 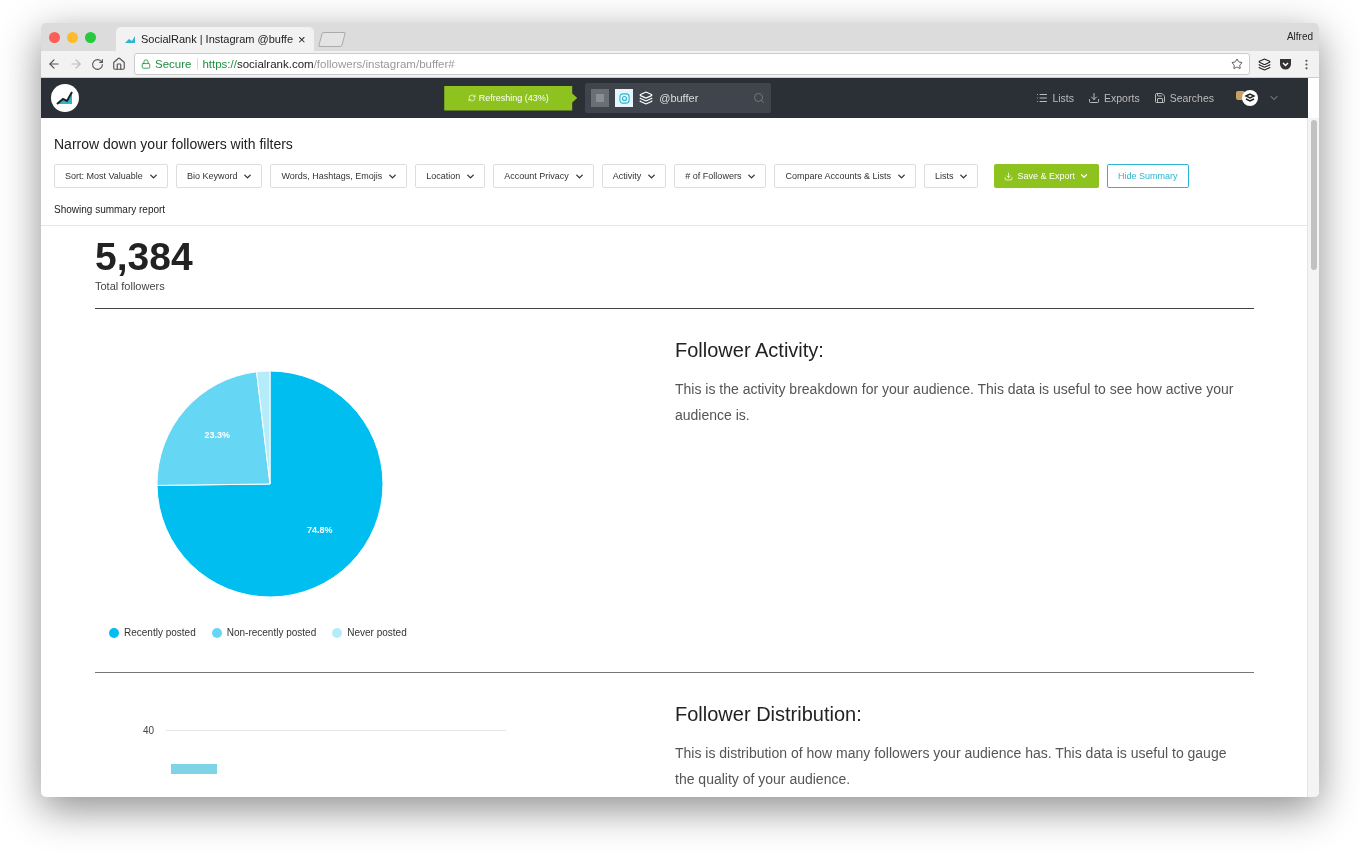 What do you see at coordinates (97, 64) in the screenshot?
I see `reload-icon` at bounding box center [97, 64].